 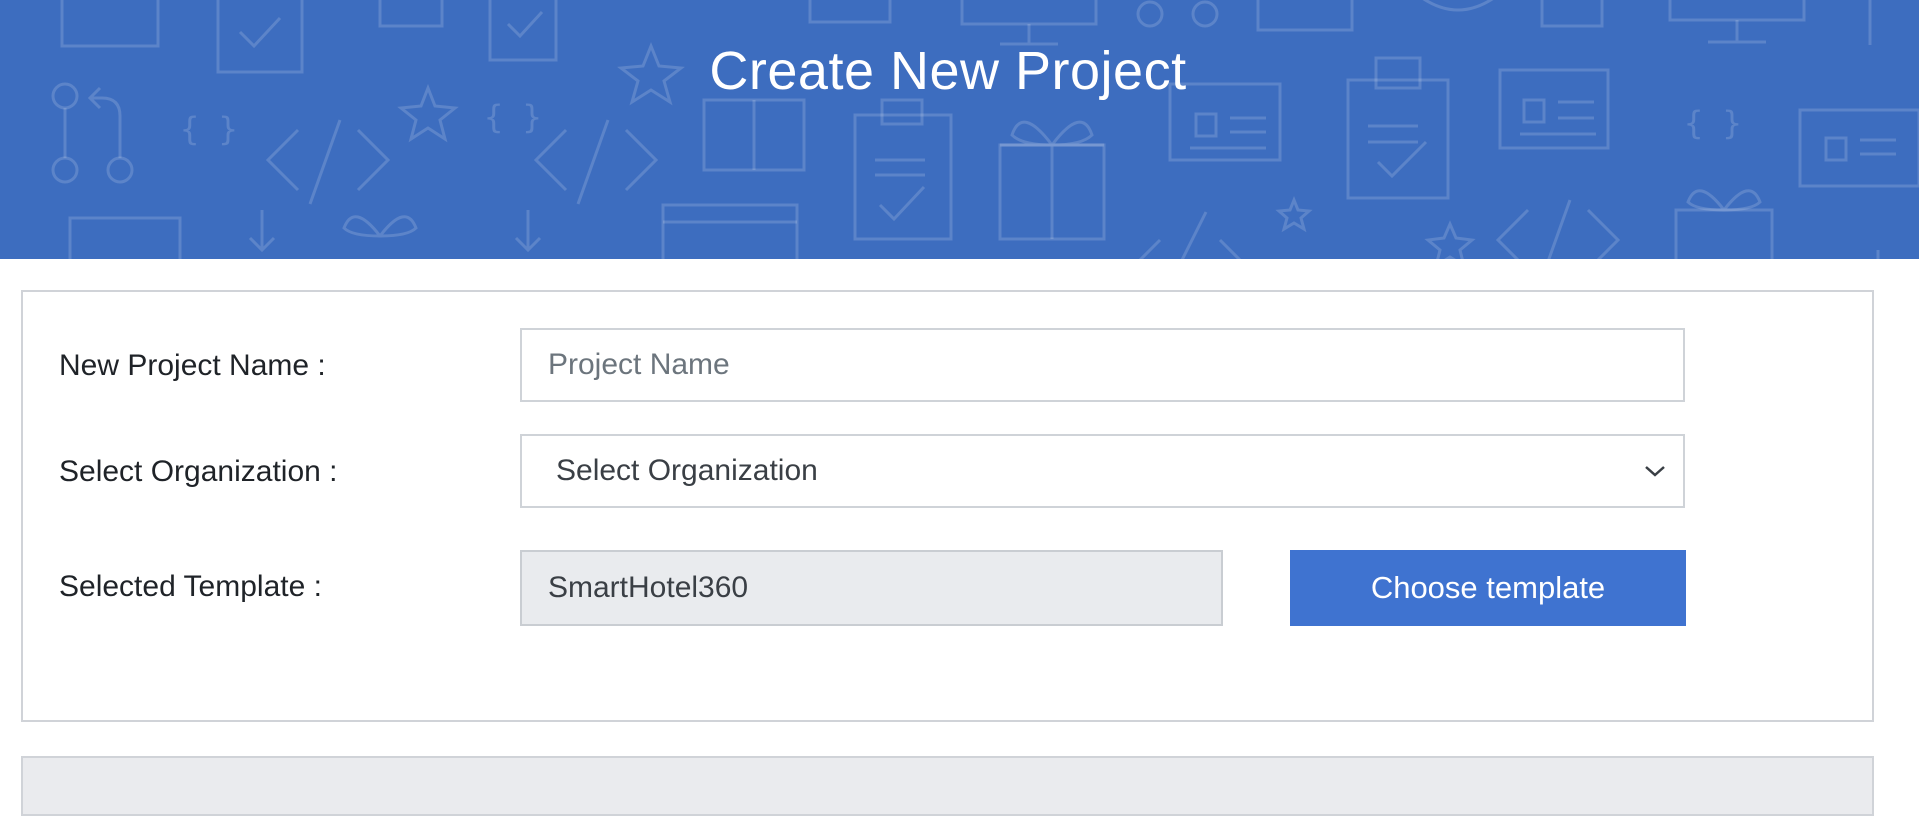 What do you see at coordinates (192, 365) in the screenshot?
I see `project-name-label: New Project Name :` at bounding box center [192, 365].